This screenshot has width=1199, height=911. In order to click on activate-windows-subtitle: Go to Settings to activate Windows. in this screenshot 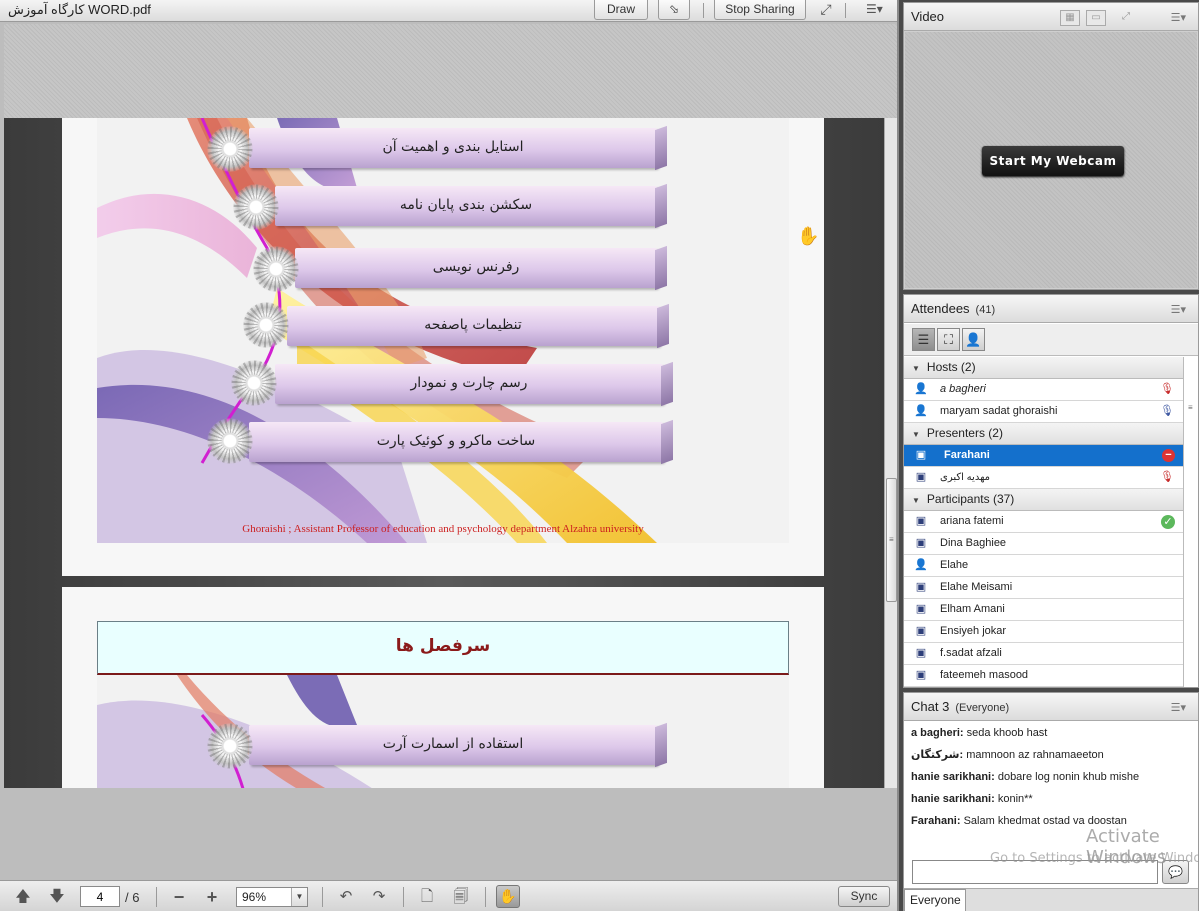, I will do `click(1094, 858)`.